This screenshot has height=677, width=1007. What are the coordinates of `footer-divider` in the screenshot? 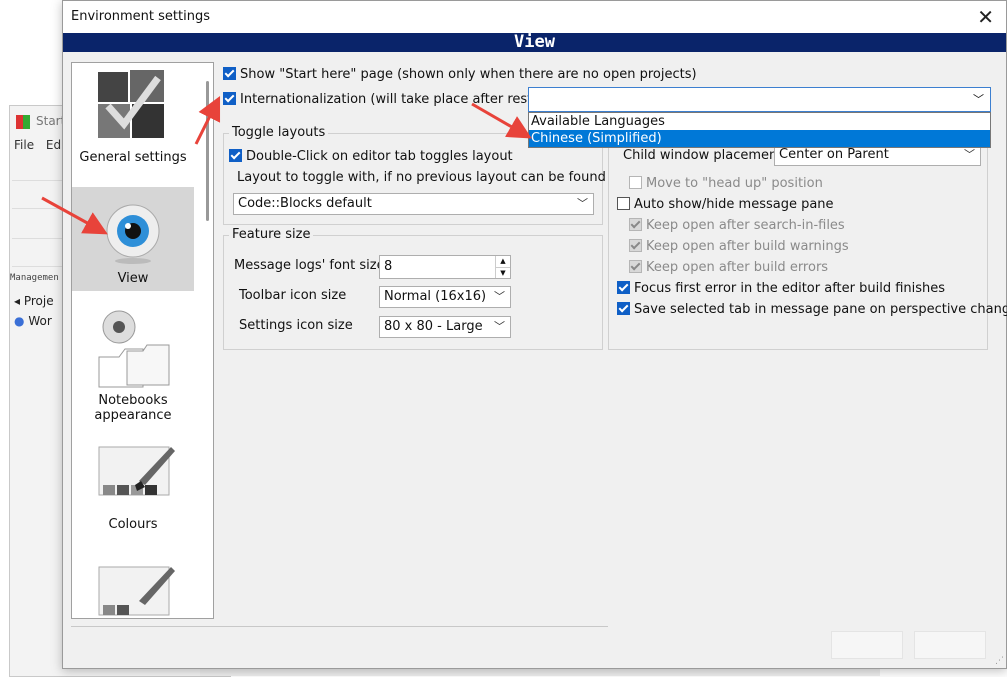 It's located at (339, 626).